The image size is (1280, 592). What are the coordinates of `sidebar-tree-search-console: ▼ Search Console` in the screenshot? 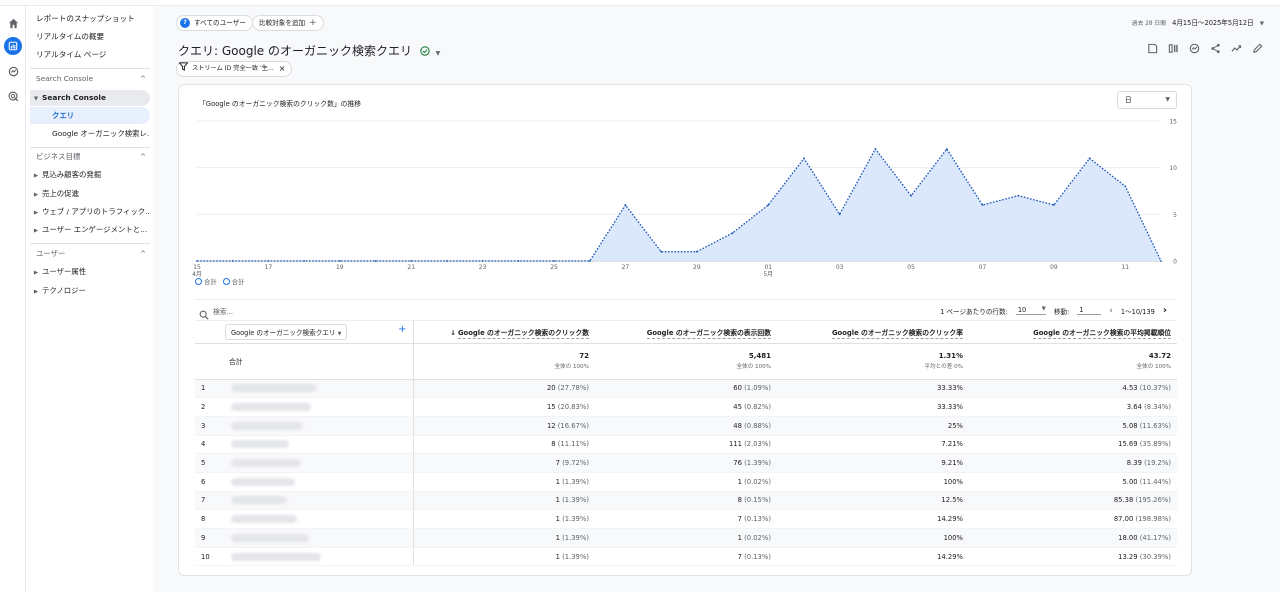 It's located at (90, 98).